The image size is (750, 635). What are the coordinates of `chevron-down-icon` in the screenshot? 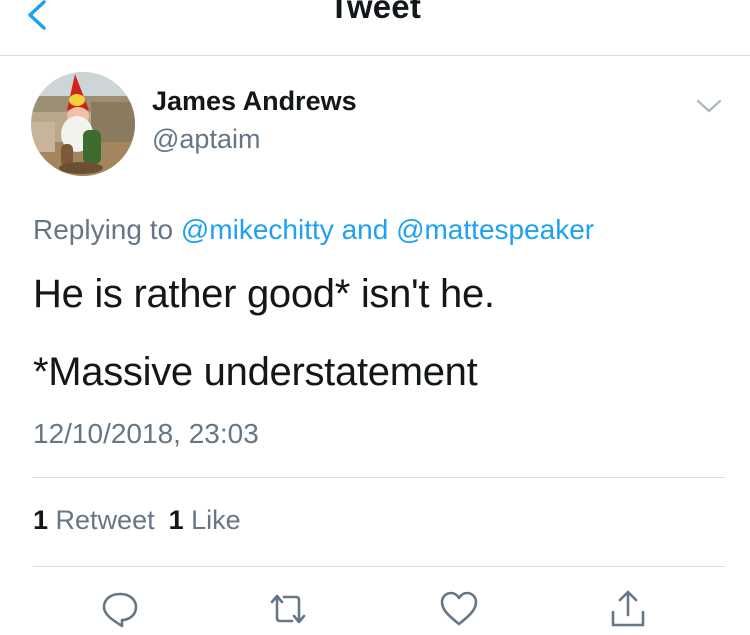 It's located at (709, 106).